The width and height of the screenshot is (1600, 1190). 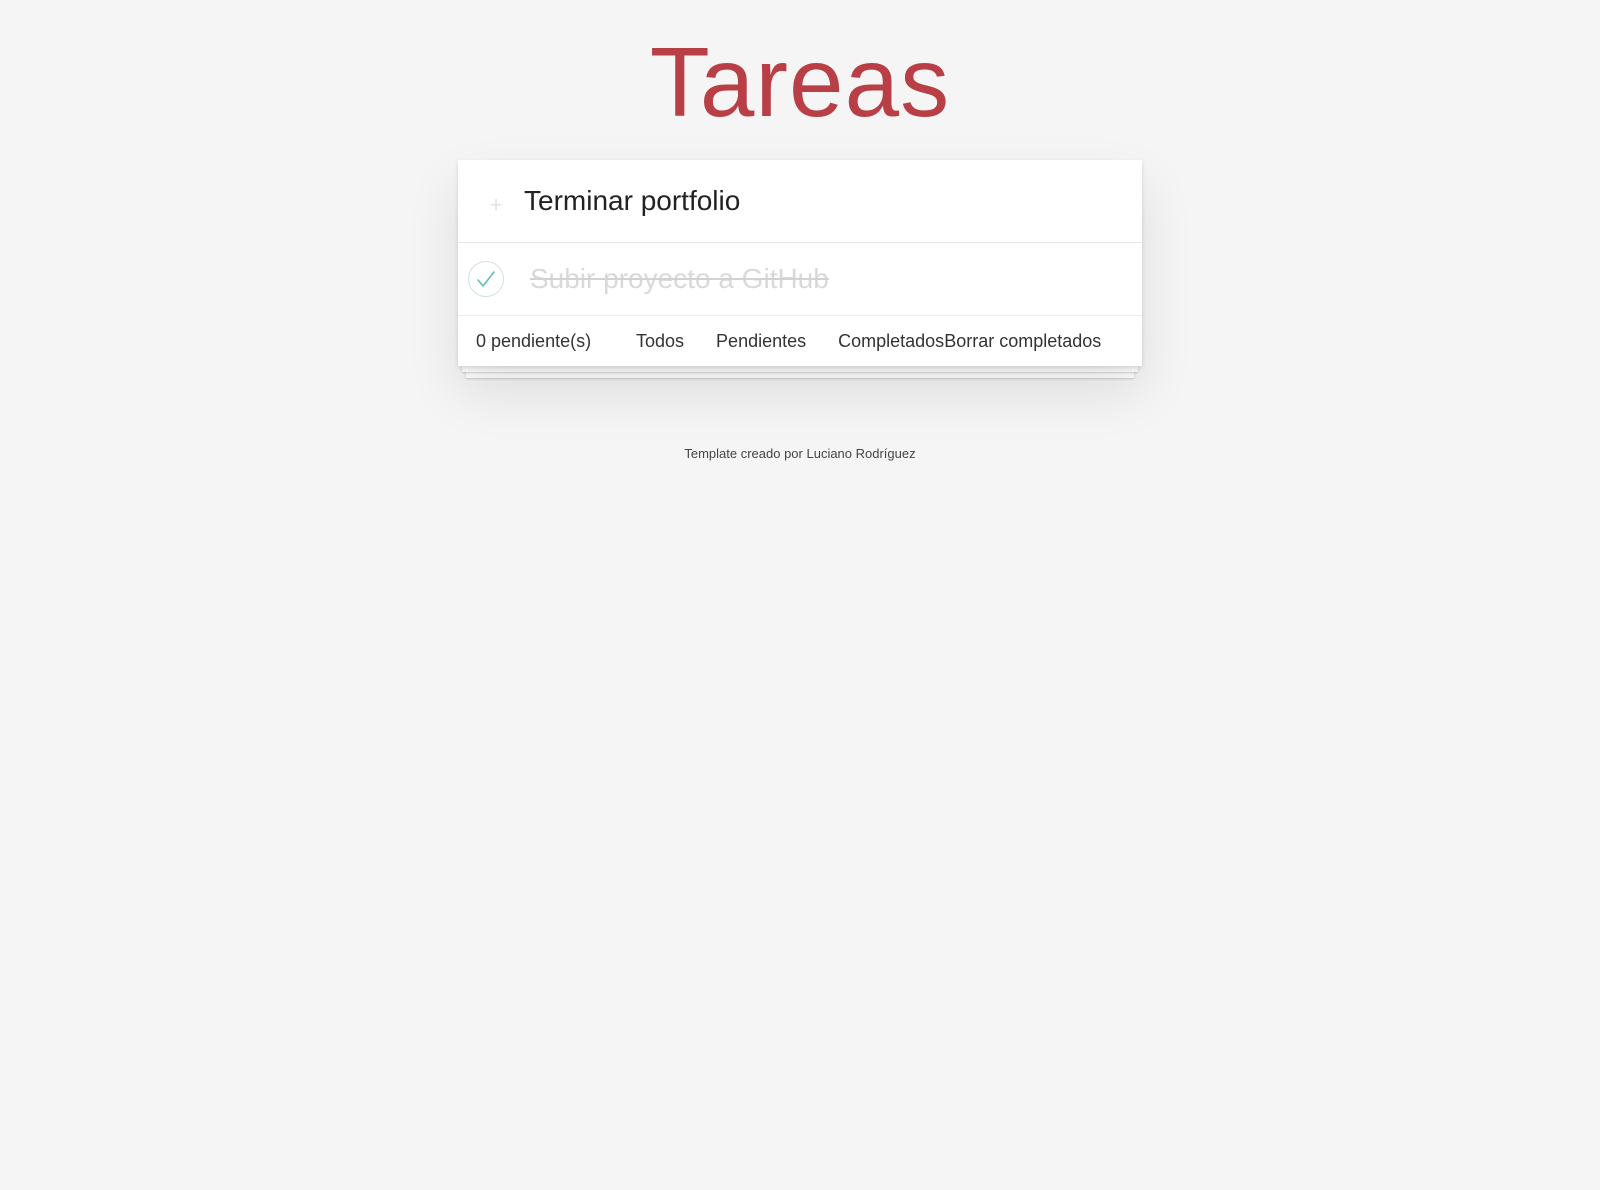 What do you see at coordinates (486, 279) in the screenshot?
I see `checkmark-icon` at bounding box center [486, 279].